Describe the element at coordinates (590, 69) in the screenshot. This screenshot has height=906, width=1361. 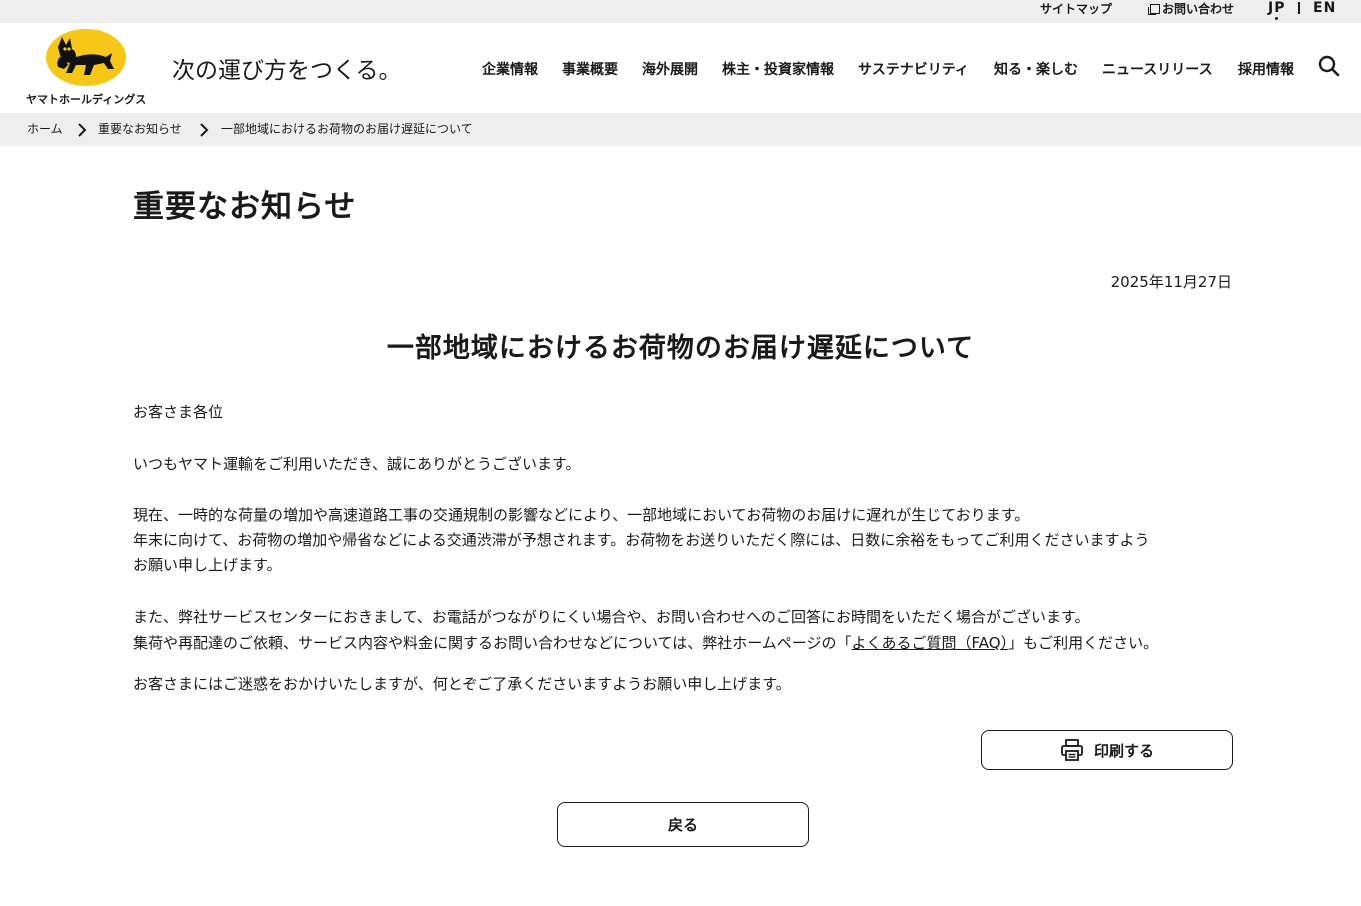
I see `nav-business-overview: 事業概要` at that location.